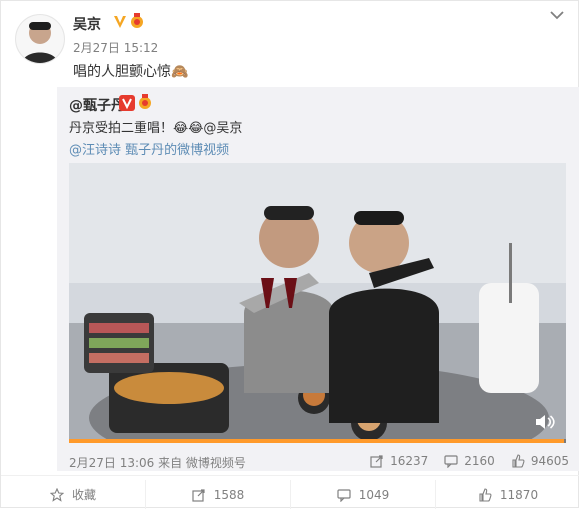  I want to click on video-progress-bar, so click(317, 441).